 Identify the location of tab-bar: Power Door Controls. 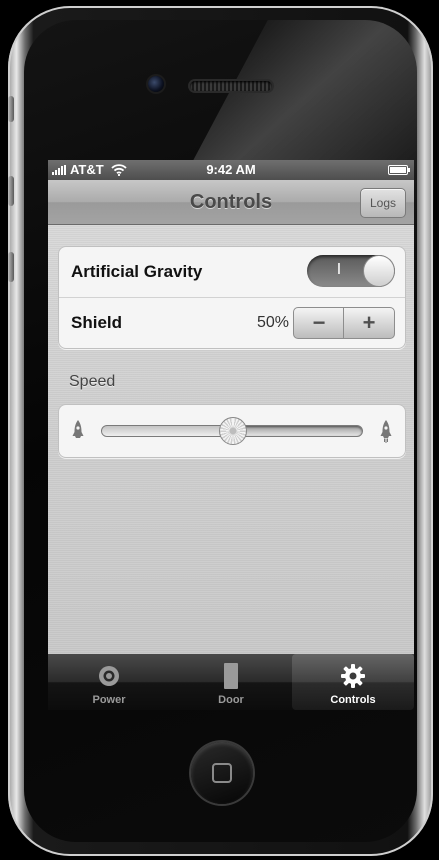
(231, 682).